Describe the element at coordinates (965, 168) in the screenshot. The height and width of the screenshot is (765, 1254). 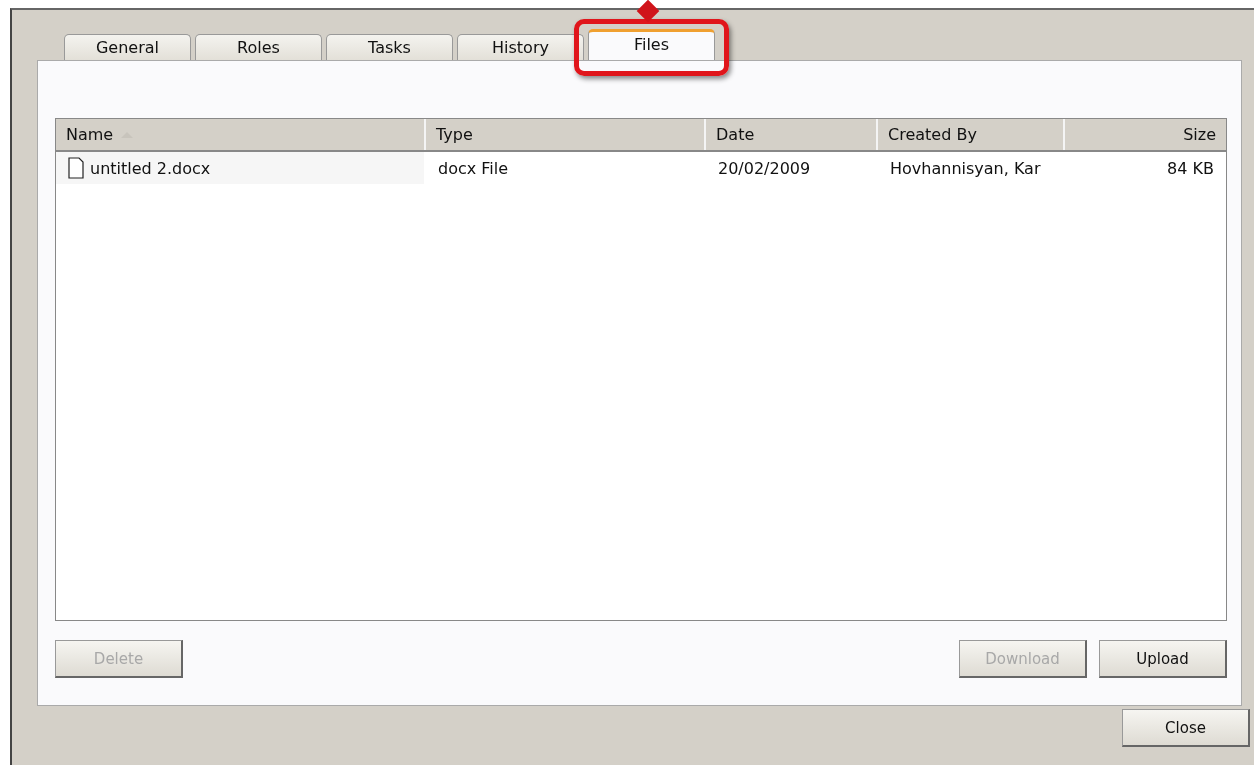
I see `table-cell: Hovhannisyan, Kar` at that location.